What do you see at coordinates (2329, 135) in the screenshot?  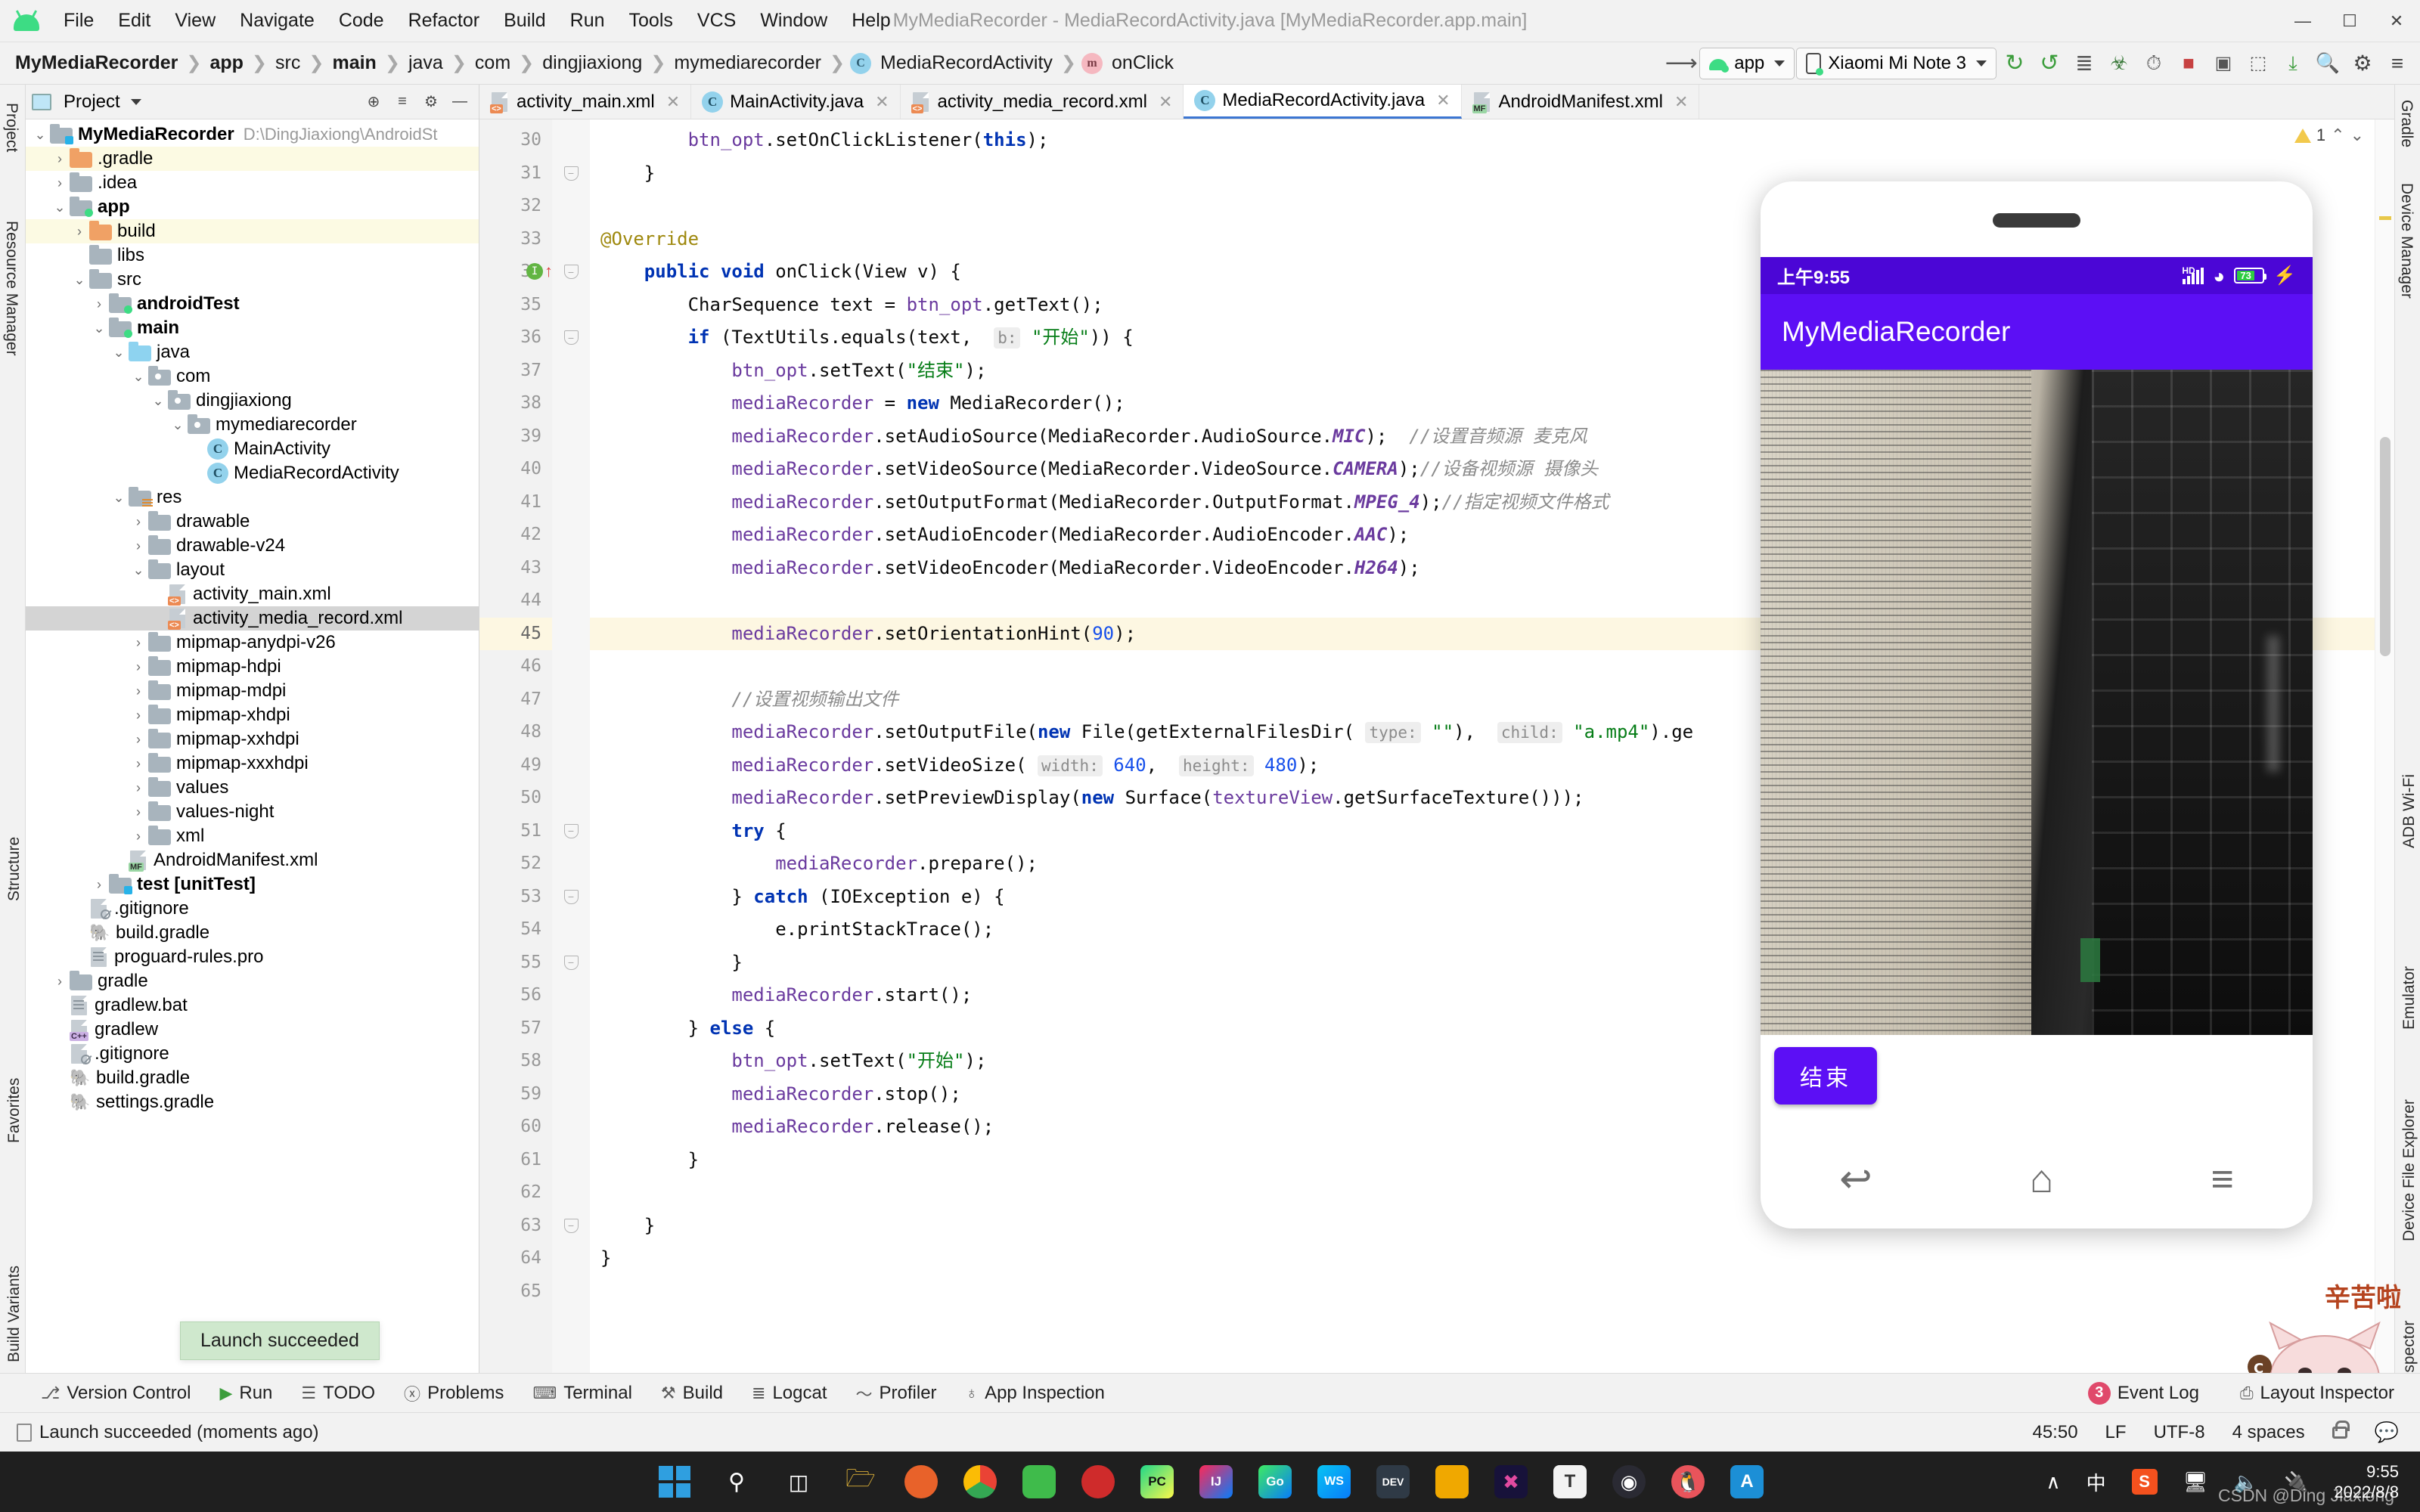 I see `inspection-status: 1 ⌃ ⌄` at bounding box center [2329, 135].